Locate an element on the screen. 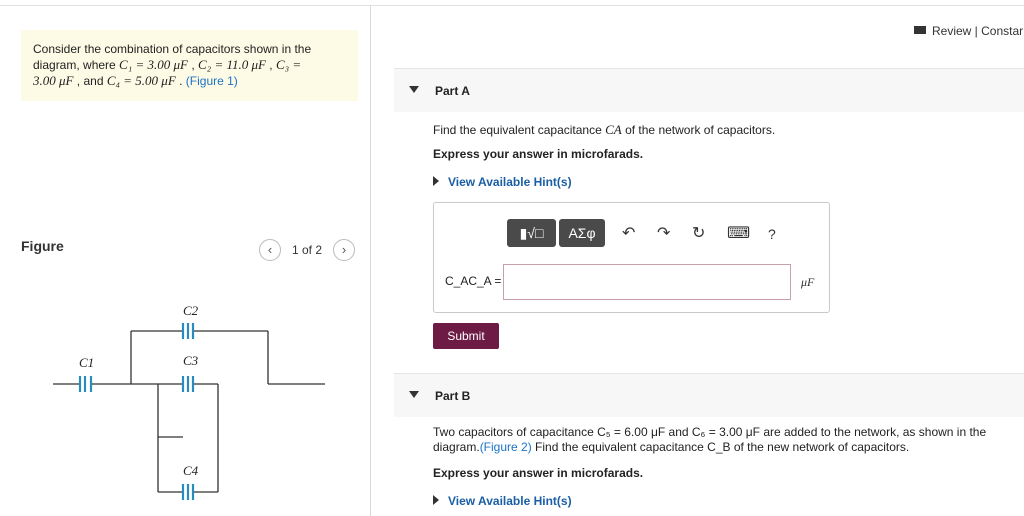 This screenshot has width=1024, height=516. symbols-button: ΑΣφ is located at coordinates (582, 233).